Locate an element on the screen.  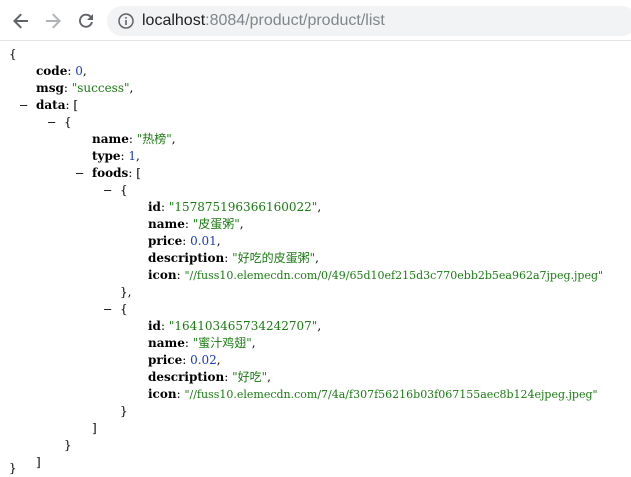
code-line: code: 0, is located at coordinates (61, 71).